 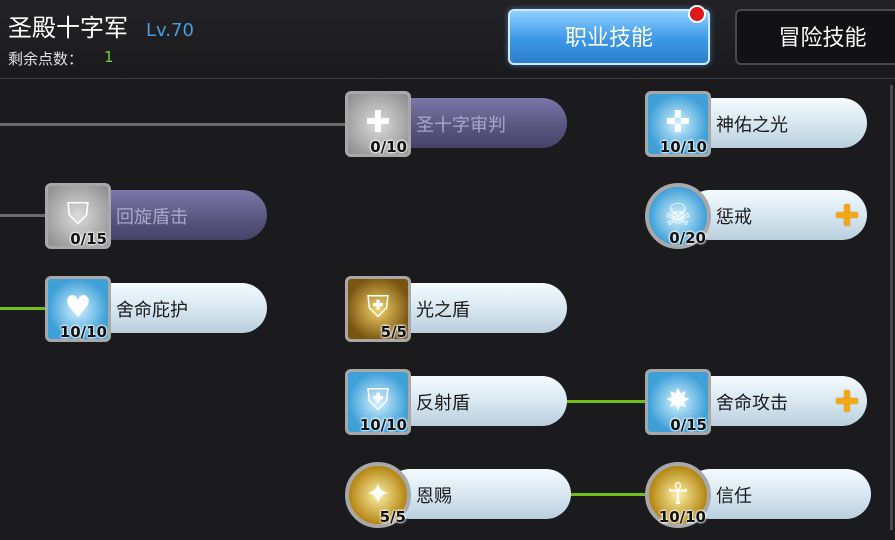 I want to click on skill-holy-cross: 圣十字审判, so click(x=476, y=123).